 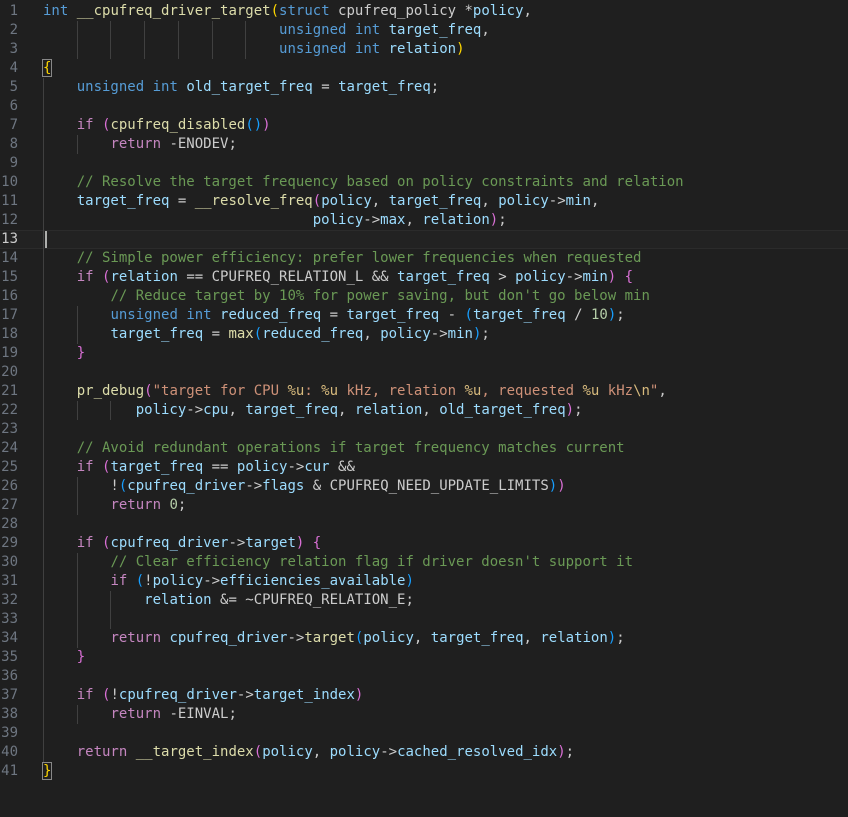 I want to click on line-number: 15, so click(x=9, y=277).